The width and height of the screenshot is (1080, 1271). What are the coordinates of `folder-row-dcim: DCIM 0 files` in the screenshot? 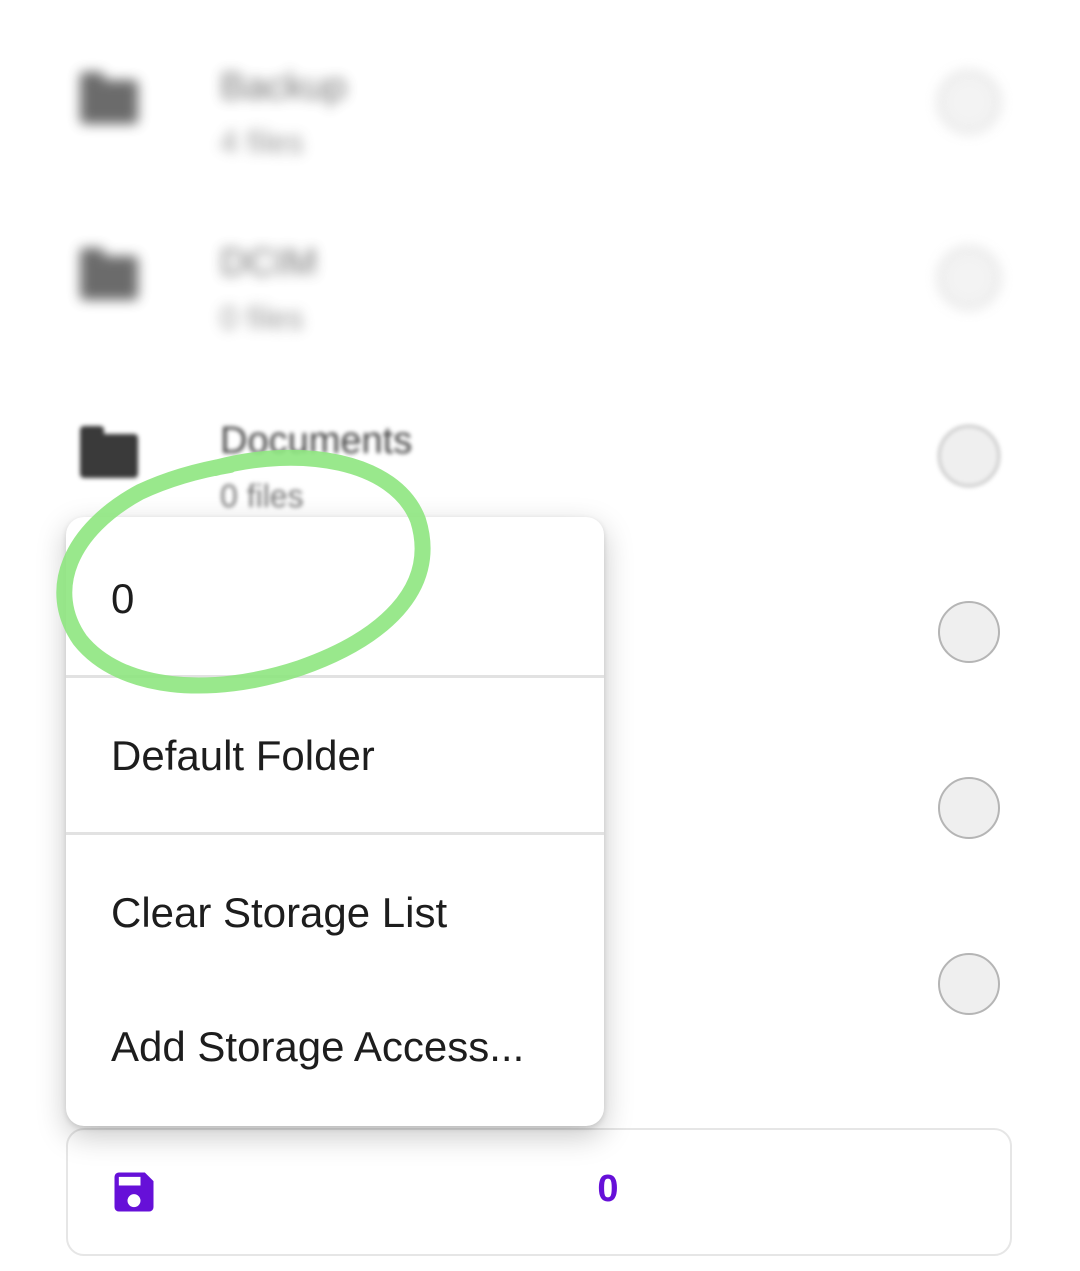 It's located at (540, 278).